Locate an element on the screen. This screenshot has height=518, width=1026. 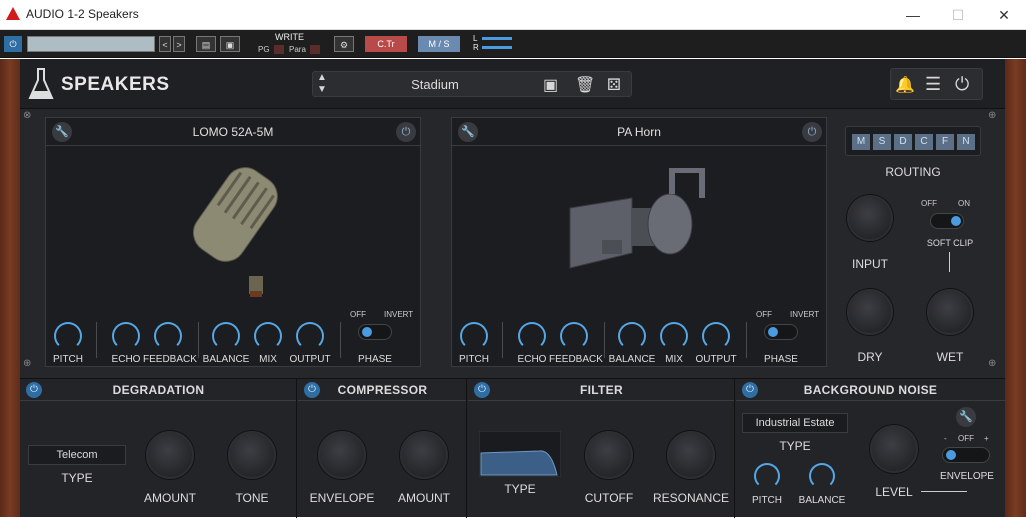
prev-preset-icon: < is located at coordinates (165, 44).